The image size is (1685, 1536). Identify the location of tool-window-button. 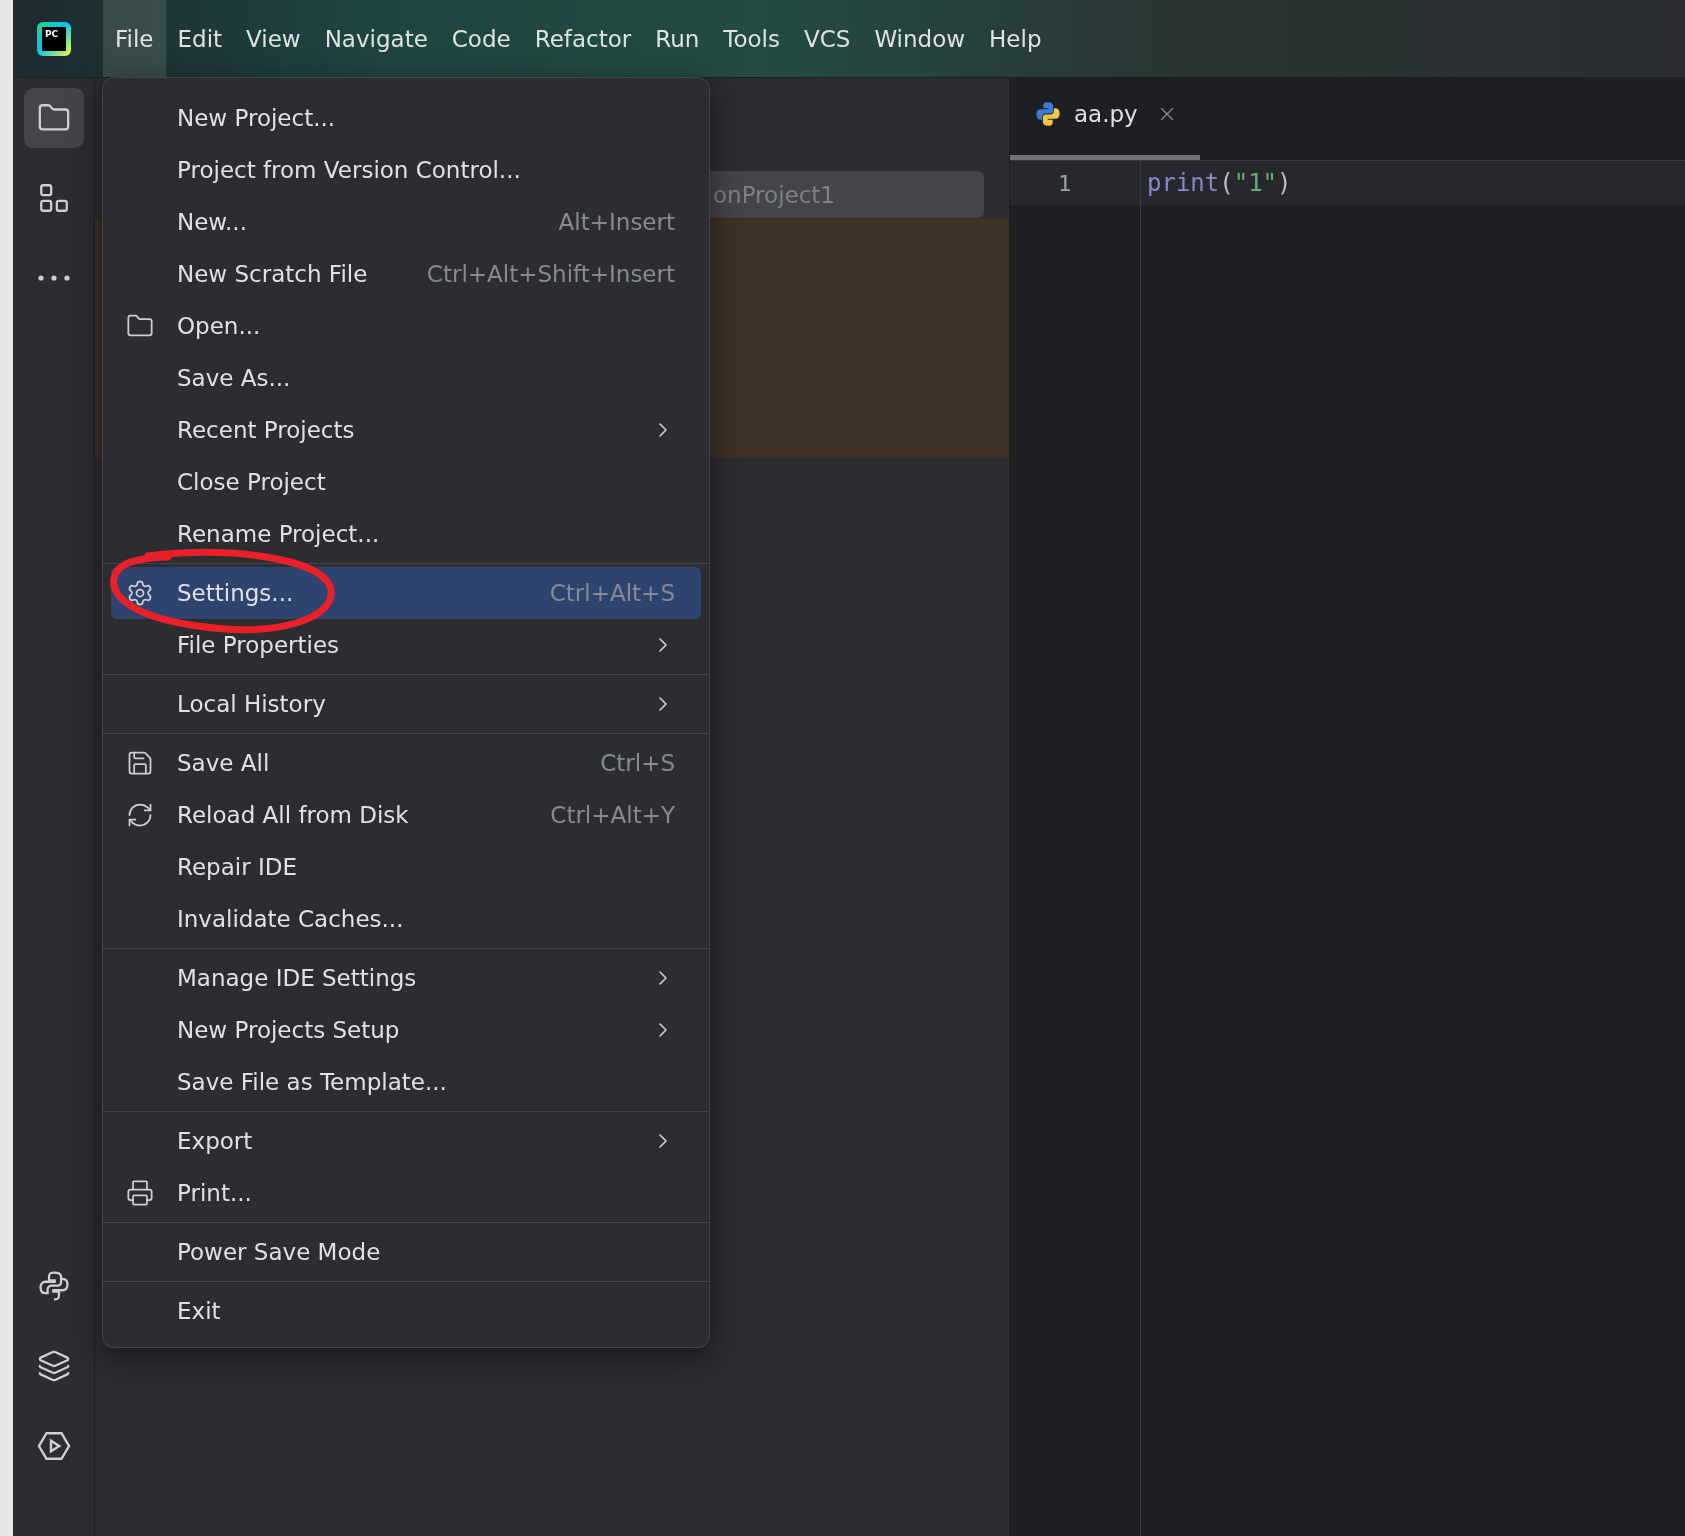
(53, 118).